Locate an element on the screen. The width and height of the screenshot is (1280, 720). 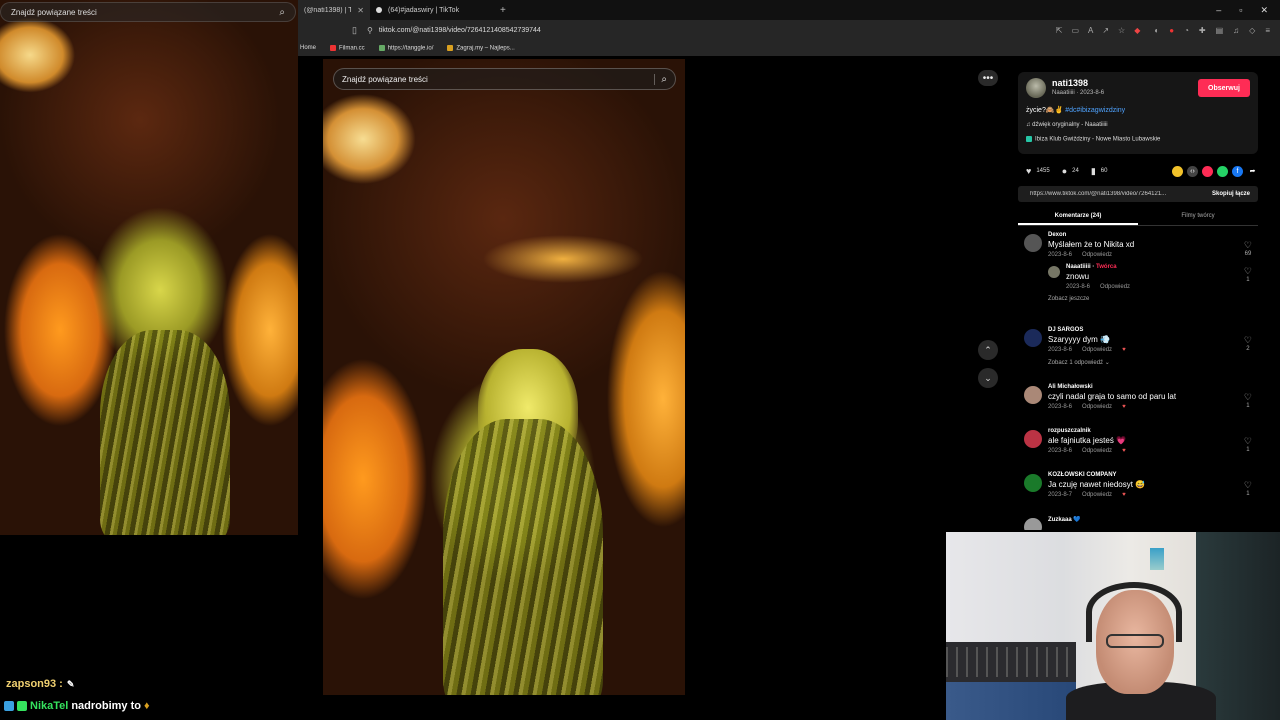
bookmark-item: https://tanggle.io/ is located at coordinates (405, 47).